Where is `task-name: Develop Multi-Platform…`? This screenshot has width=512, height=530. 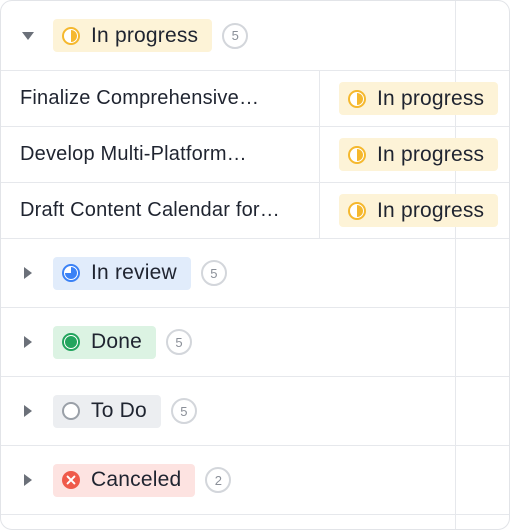
task-name: Develop Multi-Platform… is located at coordinates (160, 154).